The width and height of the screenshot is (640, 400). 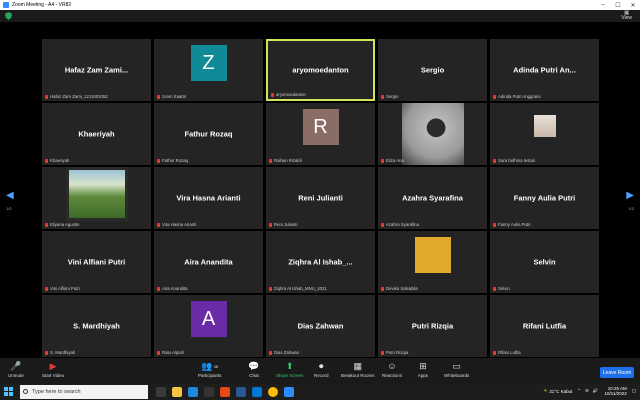 I want to click on participant-tile: R Raihan Rizaldi, so click(x=320, y=134).